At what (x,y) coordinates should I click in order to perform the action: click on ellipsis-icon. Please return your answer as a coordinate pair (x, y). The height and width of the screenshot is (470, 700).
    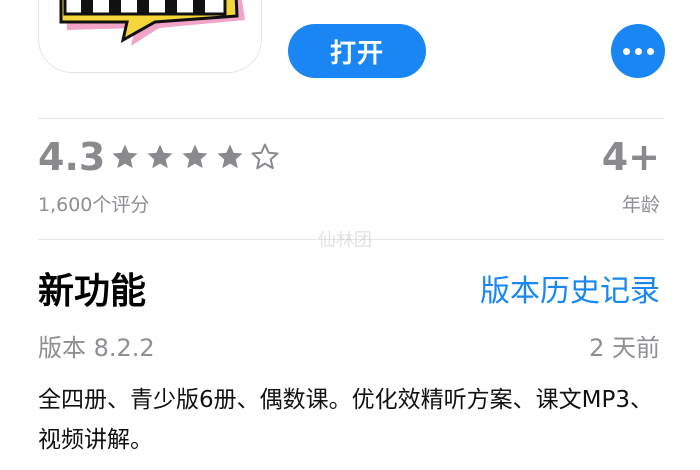
    Looking at the image, I should click on (626, 51).